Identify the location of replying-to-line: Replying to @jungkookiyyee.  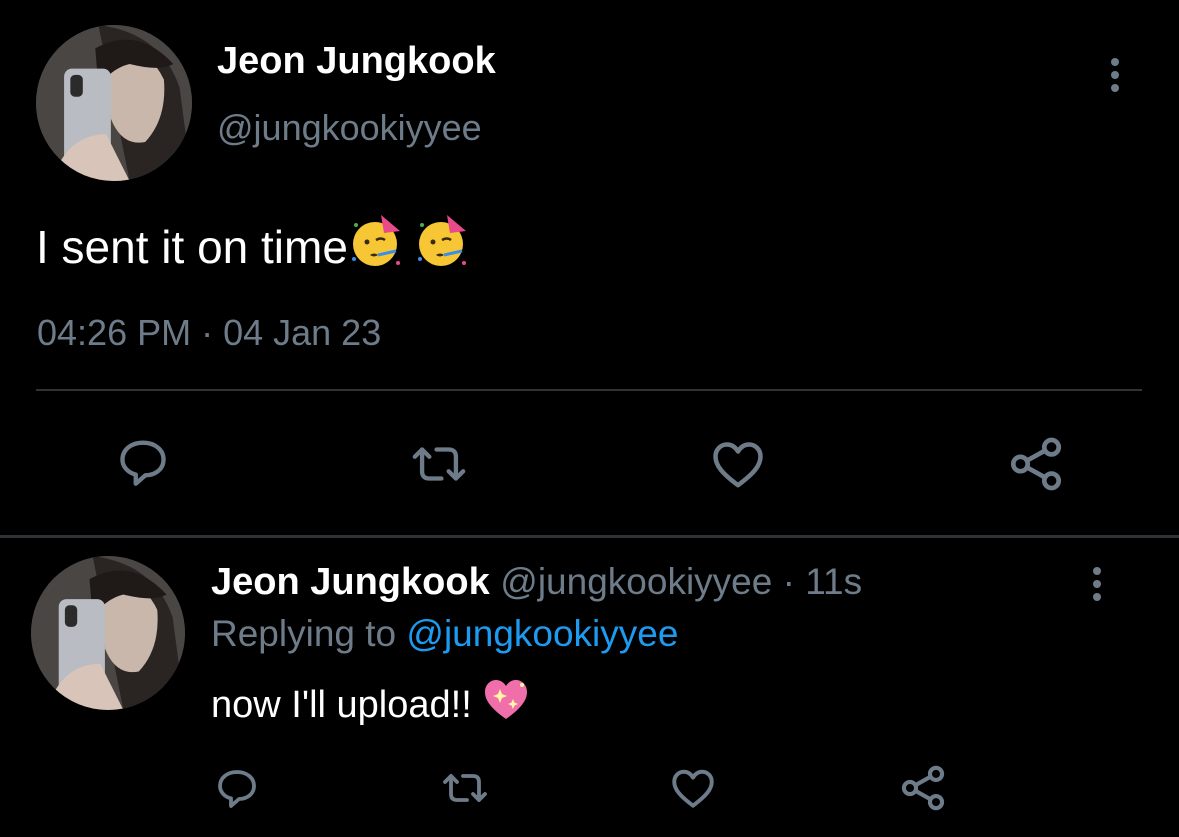
(444, 634).